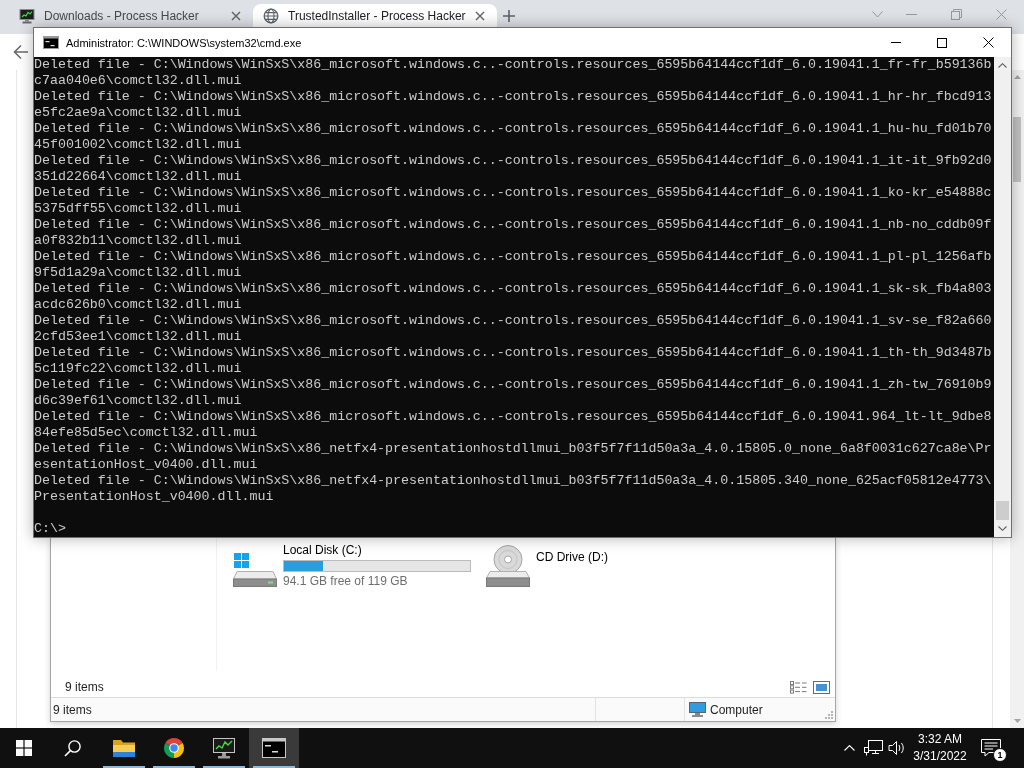 Image resolution: width=1024 pixels, height=768 pixels. What do you see at coordinates (21, 52) in the screenshot?
I see `back-arrow-icon` at bounding box center [21, 52].